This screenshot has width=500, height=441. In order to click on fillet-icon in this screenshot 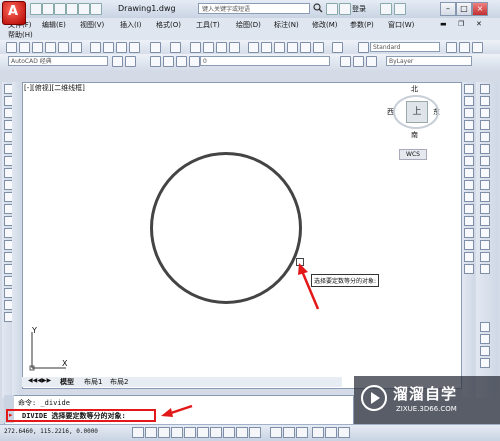, I will do `click(469, 257)`.